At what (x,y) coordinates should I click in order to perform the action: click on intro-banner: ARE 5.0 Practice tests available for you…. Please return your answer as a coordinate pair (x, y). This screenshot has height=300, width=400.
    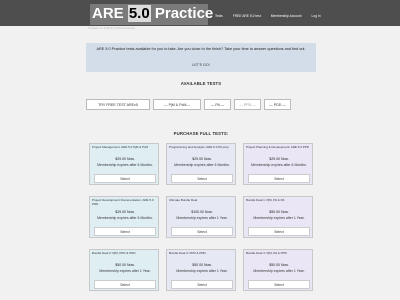
    Looking at the image, I should click on (201, 57).